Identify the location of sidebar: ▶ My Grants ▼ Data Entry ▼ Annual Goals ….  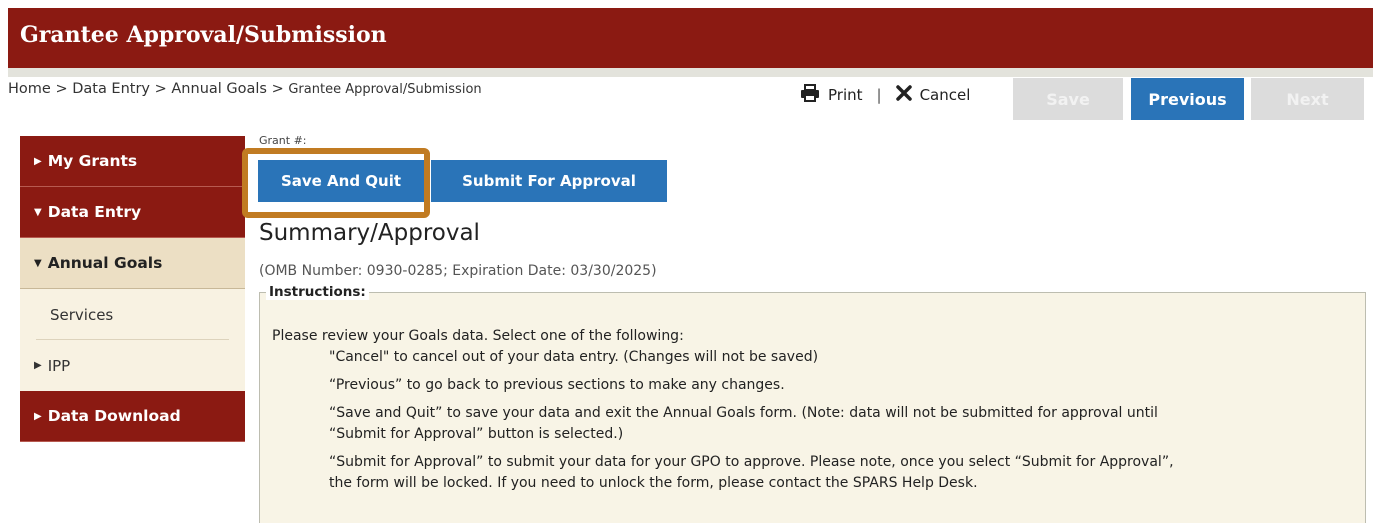
(132, 289).